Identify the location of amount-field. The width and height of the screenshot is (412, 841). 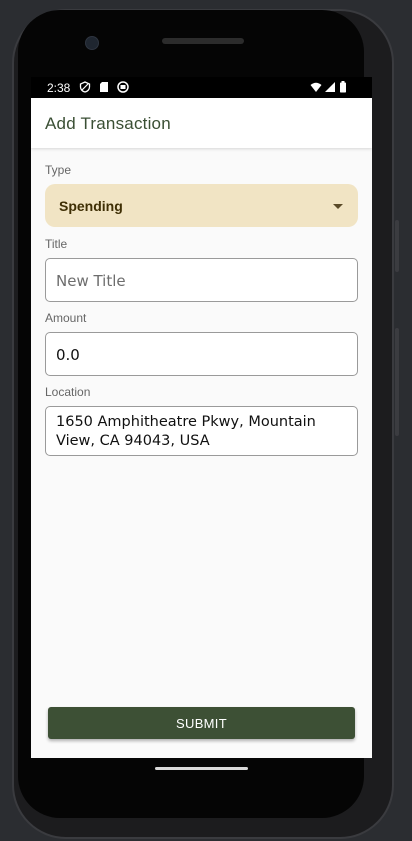
(201, 354).